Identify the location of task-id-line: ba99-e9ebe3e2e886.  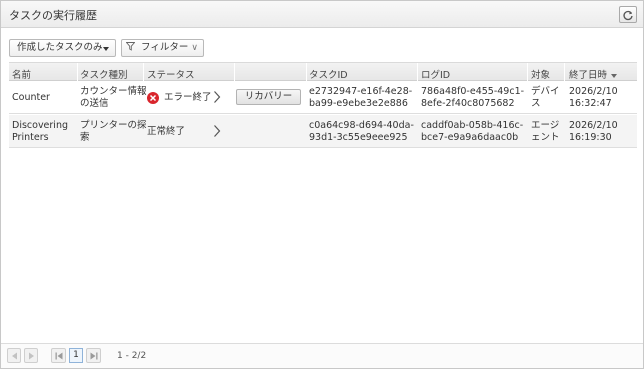
(358, 103).